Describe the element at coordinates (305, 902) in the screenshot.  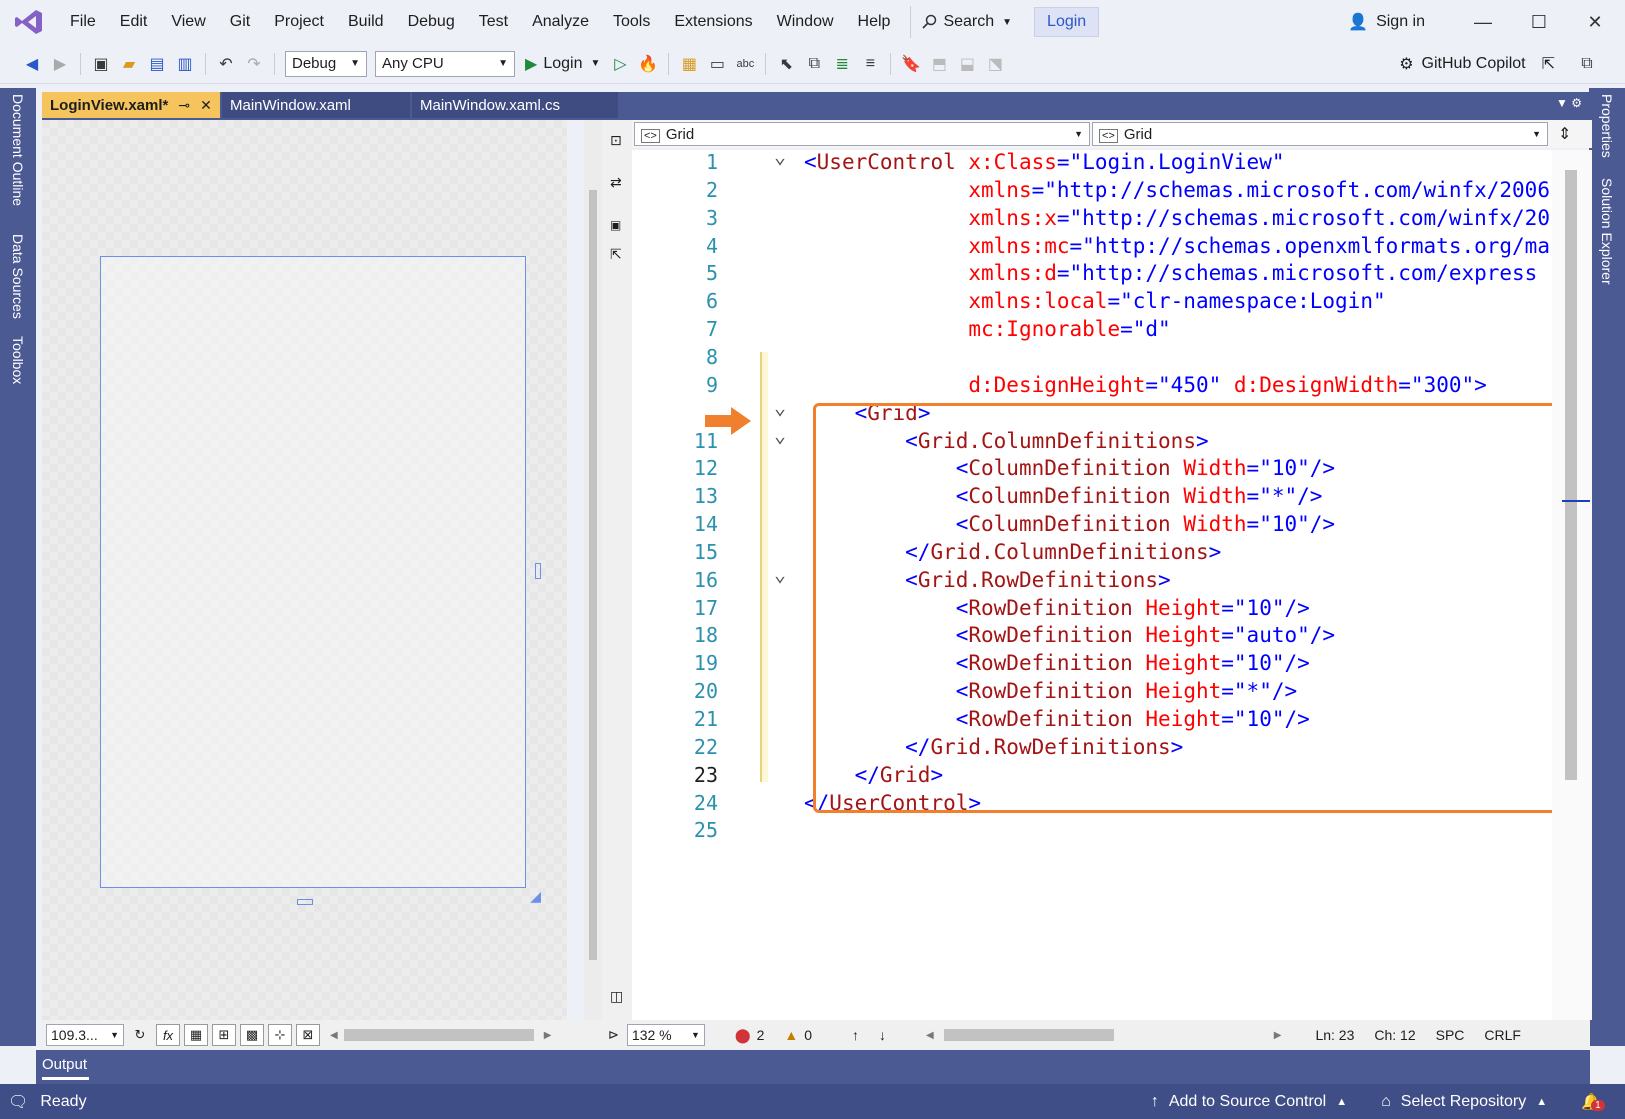
I see `resize-handle-bottom` at that location.